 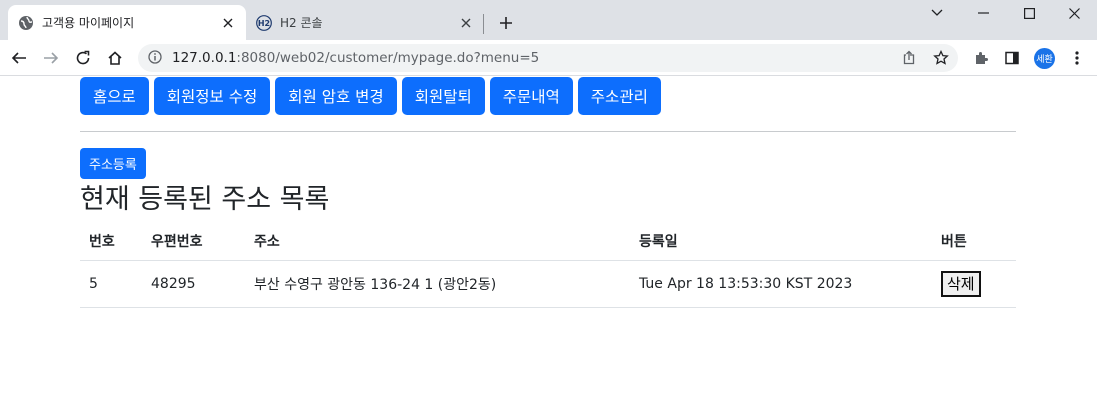 I want to click on divider, so click(x=548, y=131).